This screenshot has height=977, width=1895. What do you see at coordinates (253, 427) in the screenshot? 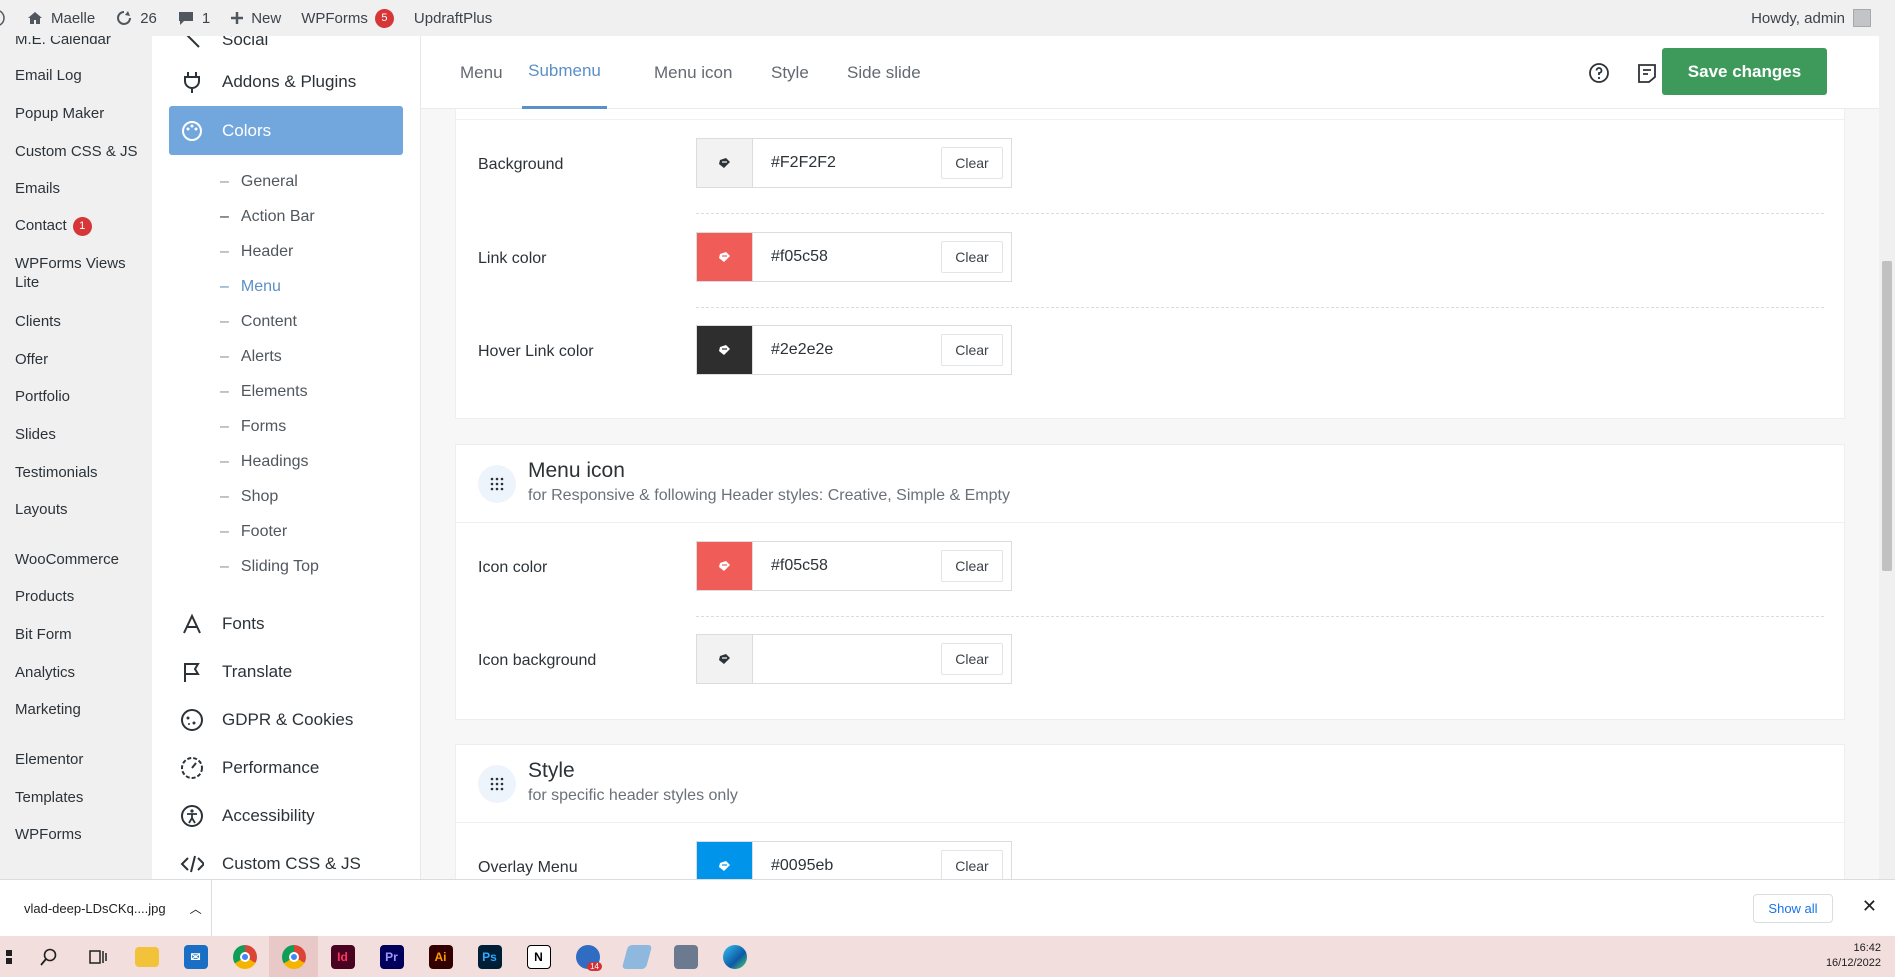
I see `sidebar-subitem-forms: – Forms` at bounding box center [253, 427].